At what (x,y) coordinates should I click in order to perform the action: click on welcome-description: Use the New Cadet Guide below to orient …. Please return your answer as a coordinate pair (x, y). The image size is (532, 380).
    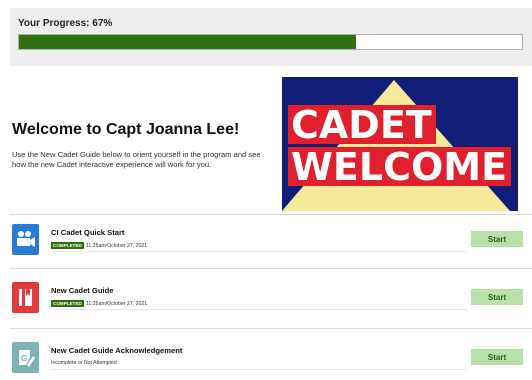
    Looking at the image, I should click on (136, 159).